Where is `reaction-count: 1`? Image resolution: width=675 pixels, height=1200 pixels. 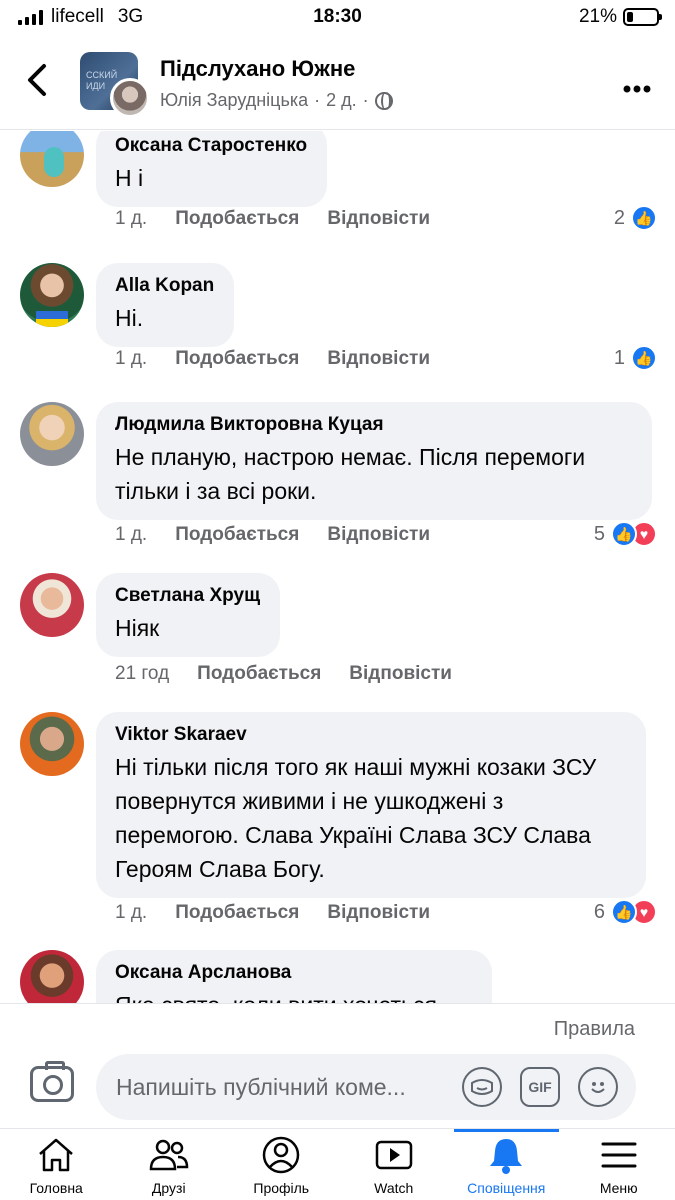 reaction-count: 1 is located at coordinates (619, 357).